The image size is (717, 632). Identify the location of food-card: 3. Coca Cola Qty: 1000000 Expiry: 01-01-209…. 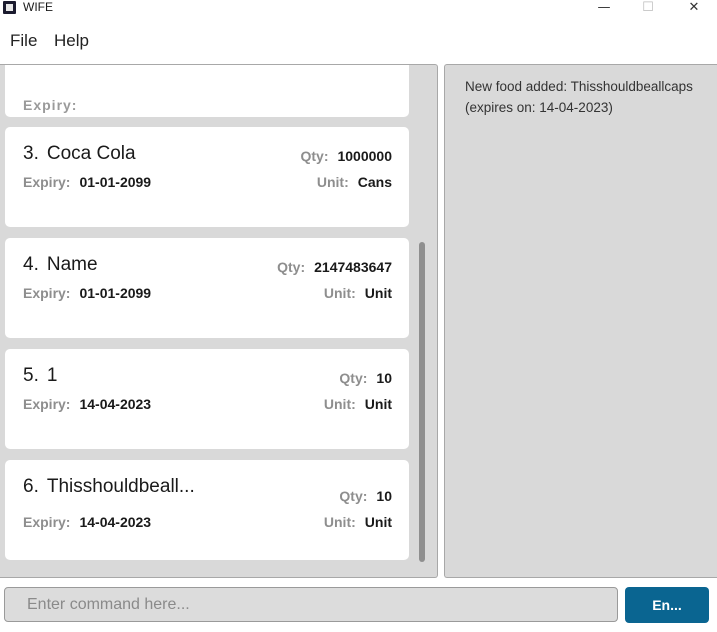
(207, 177).